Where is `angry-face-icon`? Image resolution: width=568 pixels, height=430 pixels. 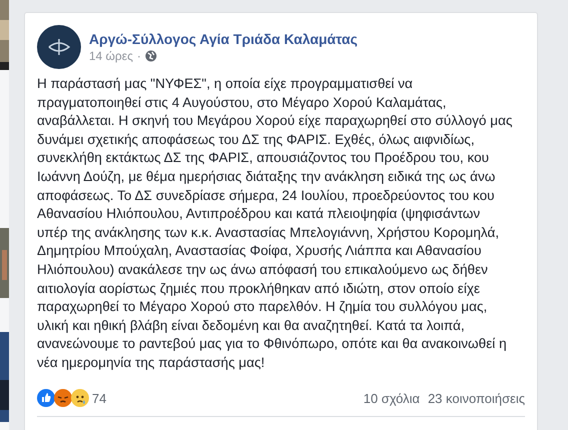
angry-face-icon is located at coordinates (63, 398).